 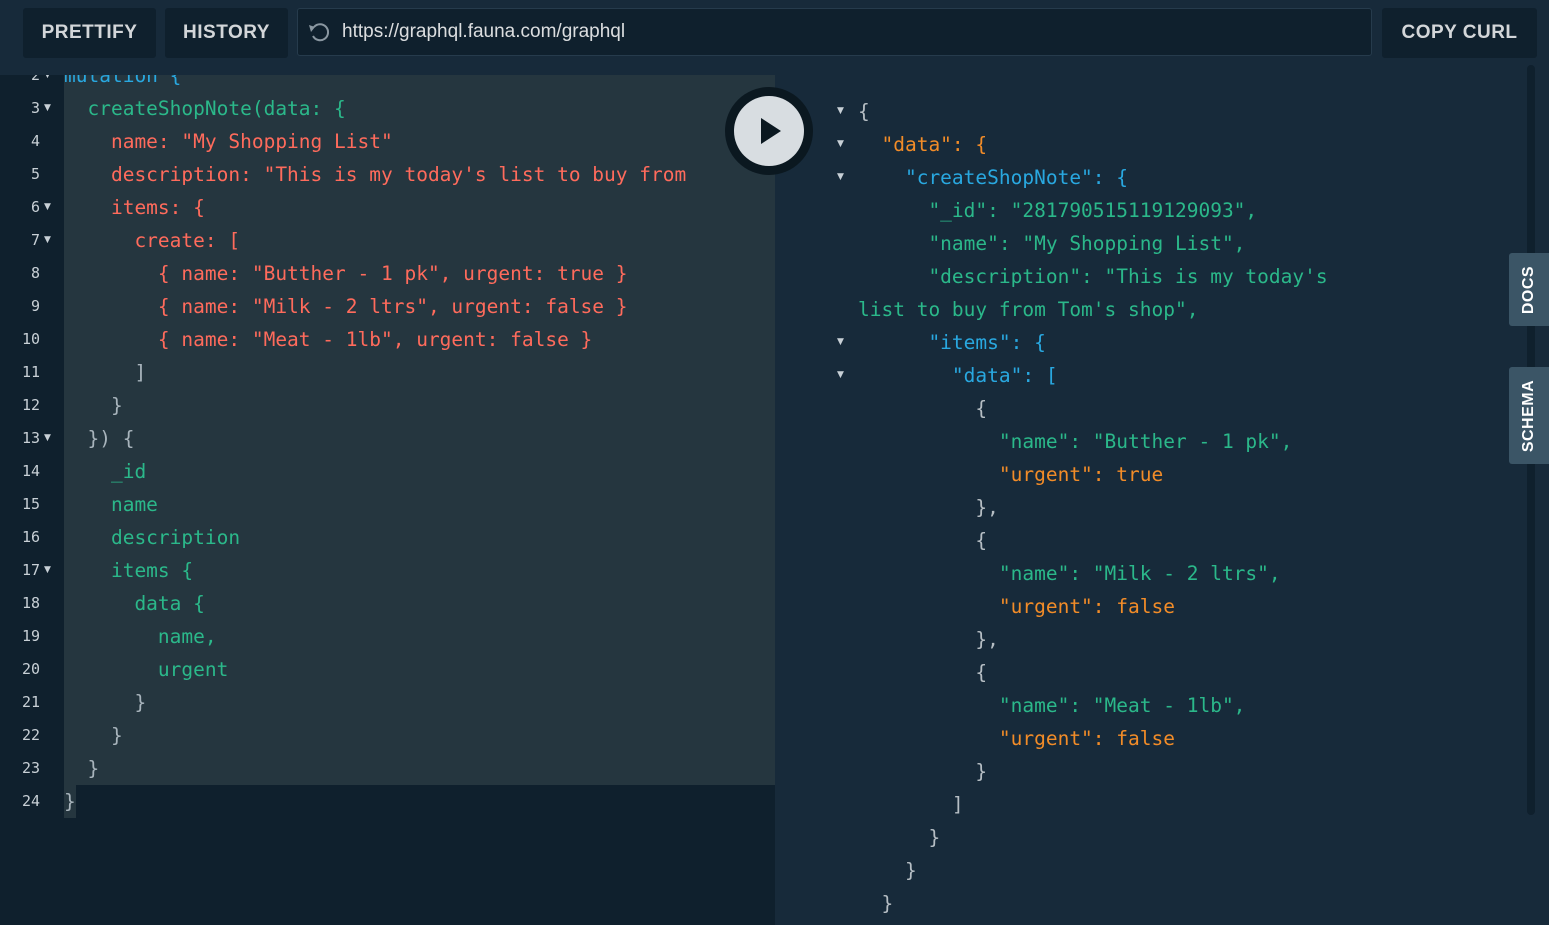 I want to click on line-number: 14, so click(x=30, y=471).